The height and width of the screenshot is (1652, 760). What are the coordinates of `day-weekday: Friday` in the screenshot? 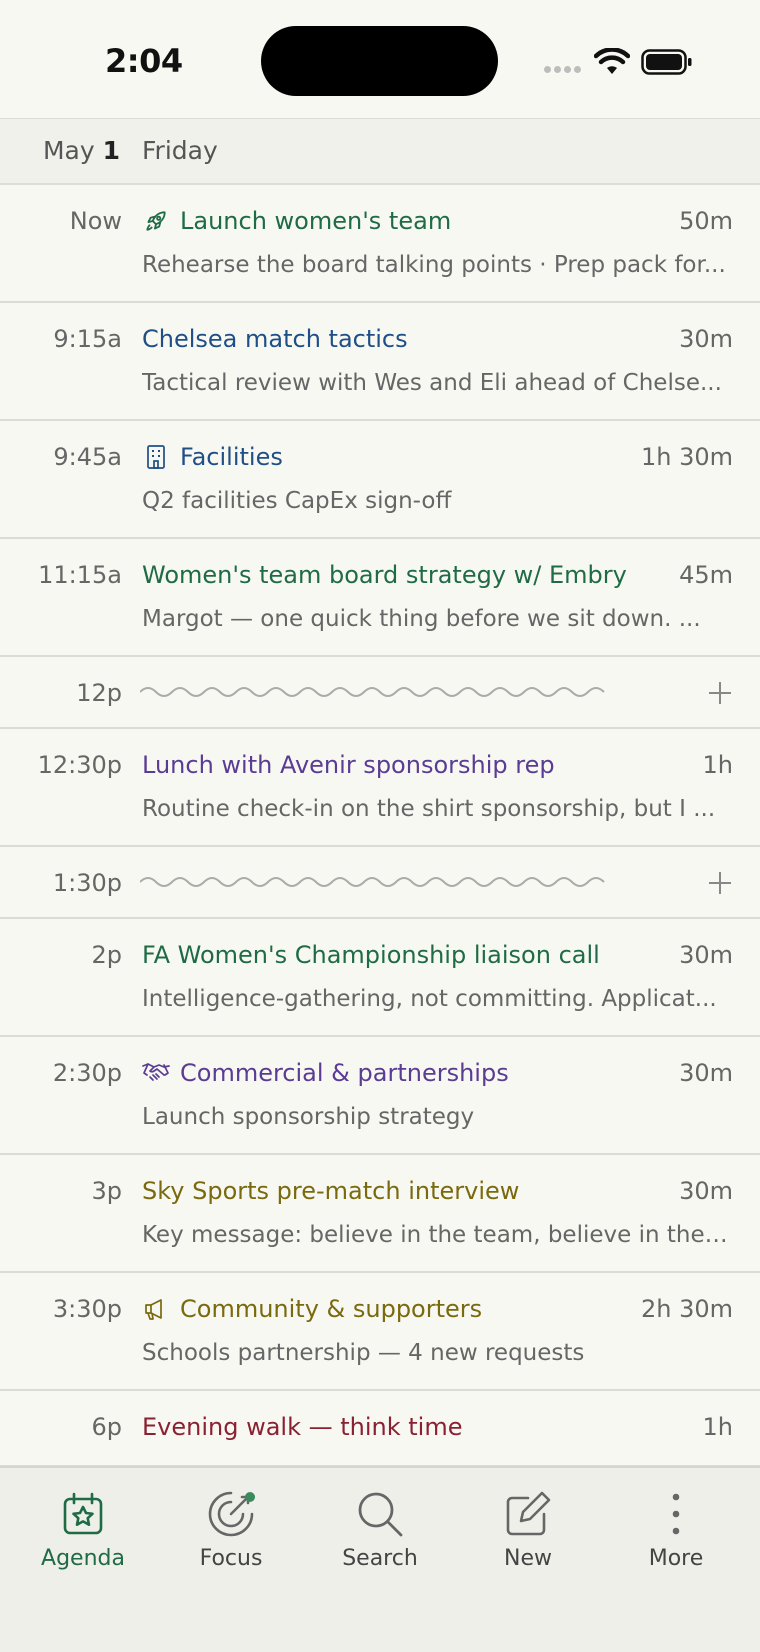 It's located at (180, 150).